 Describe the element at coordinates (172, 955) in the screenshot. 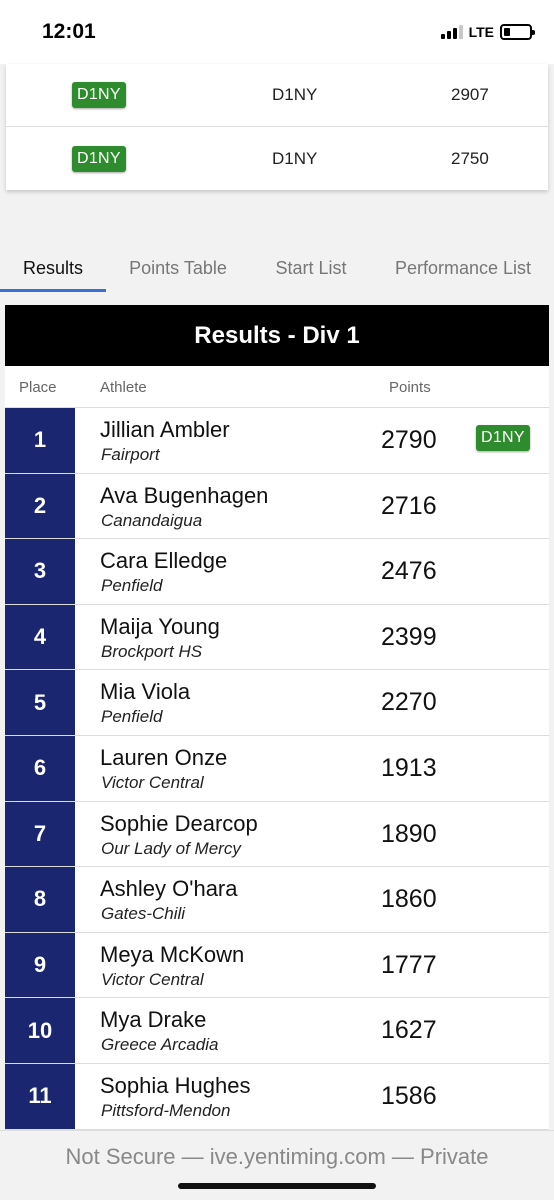

I see `athlete-name: Meya McKown` at that location.